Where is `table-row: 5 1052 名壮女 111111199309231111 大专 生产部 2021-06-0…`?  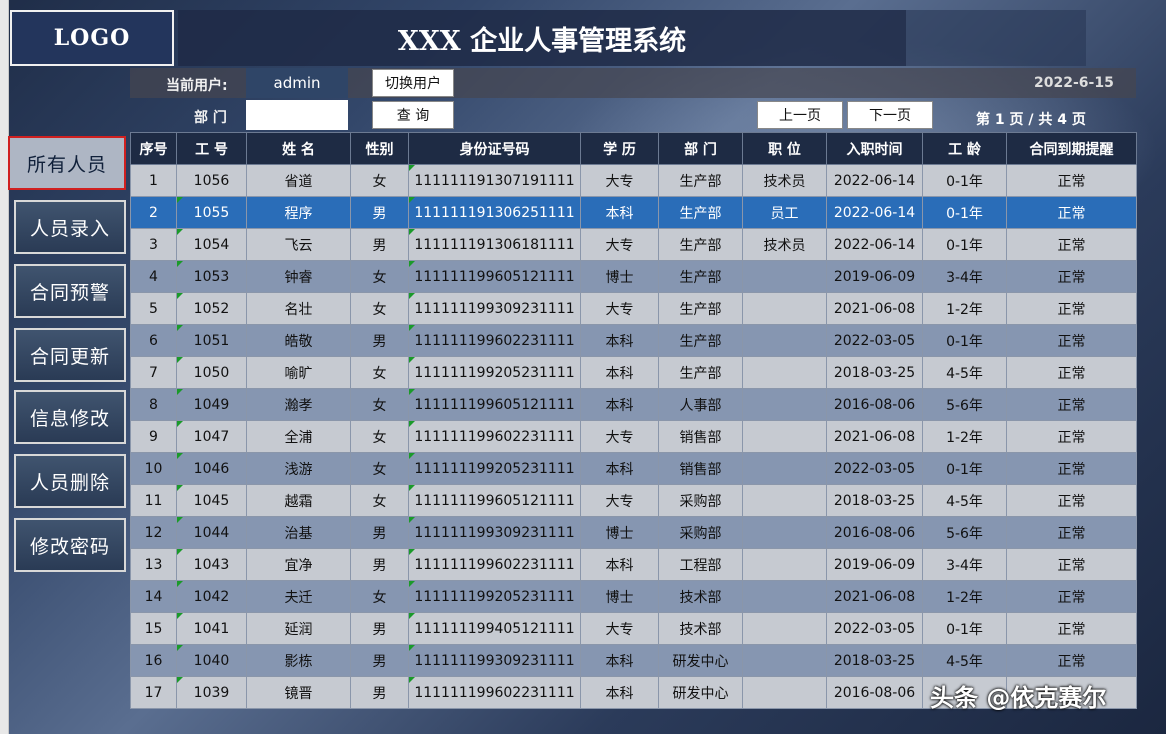 table-row: 5 1052 名壮女 111111199309231111 大专 生产部 2021-06-0… is located at coordinates (633, 308).